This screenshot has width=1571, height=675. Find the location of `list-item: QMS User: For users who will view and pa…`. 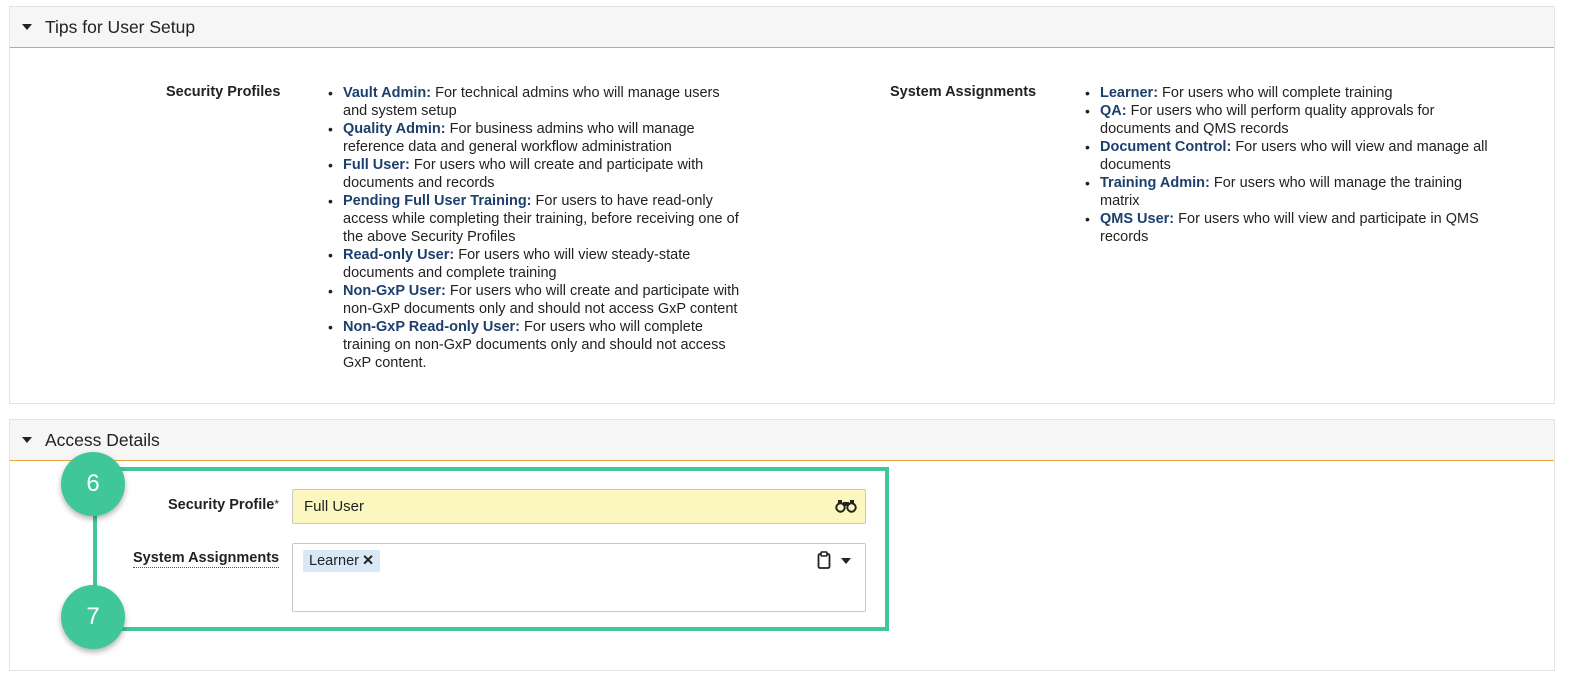

list-item: QMS User: For users who will view and pa… is located at coordinates (1292, 228).